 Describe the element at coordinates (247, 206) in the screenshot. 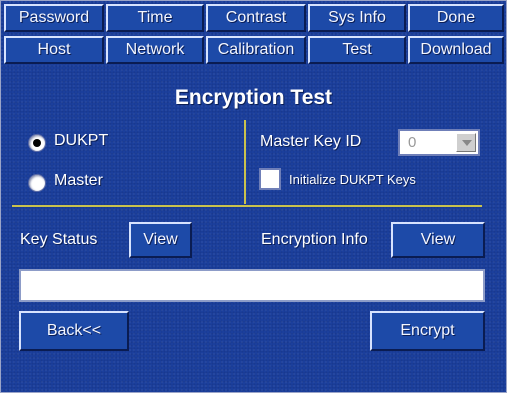

I see `horizontal-divider` at that location.